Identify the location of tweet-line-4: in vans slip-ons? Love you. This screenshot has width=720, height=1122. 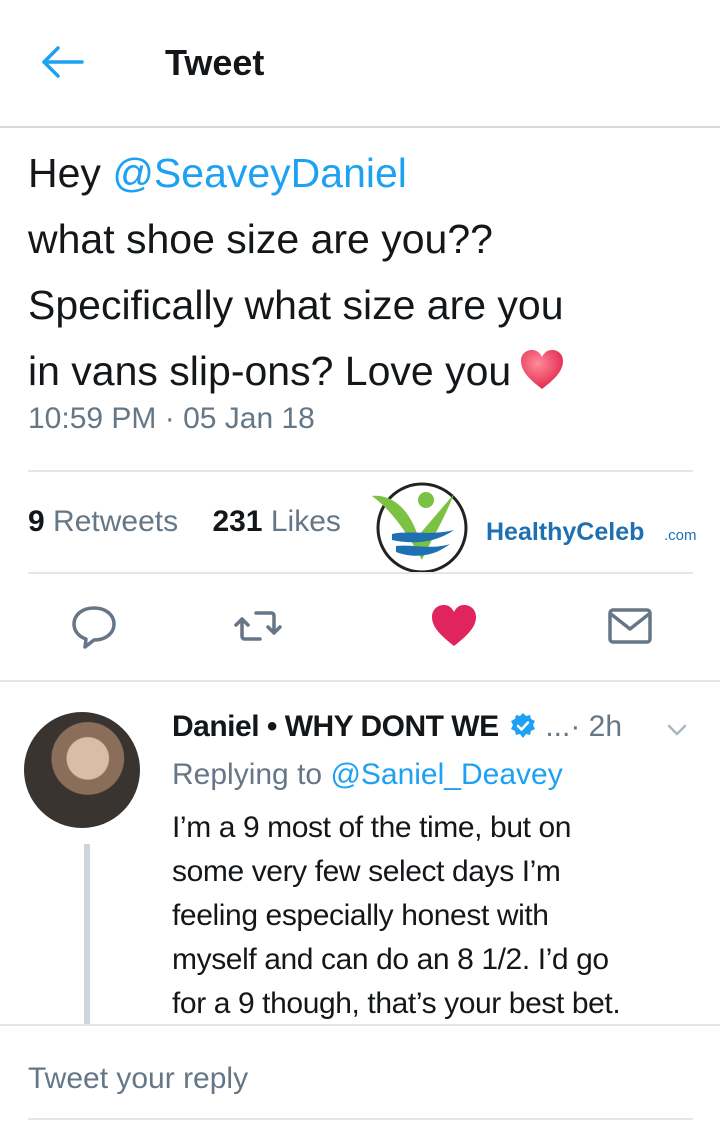
(363, 371).